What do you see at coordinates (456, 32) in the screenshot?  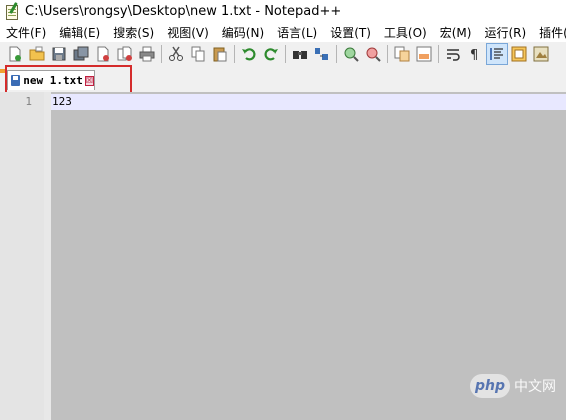 I see `menu-macro: 宏(M)` at bounding box center [456, 32].